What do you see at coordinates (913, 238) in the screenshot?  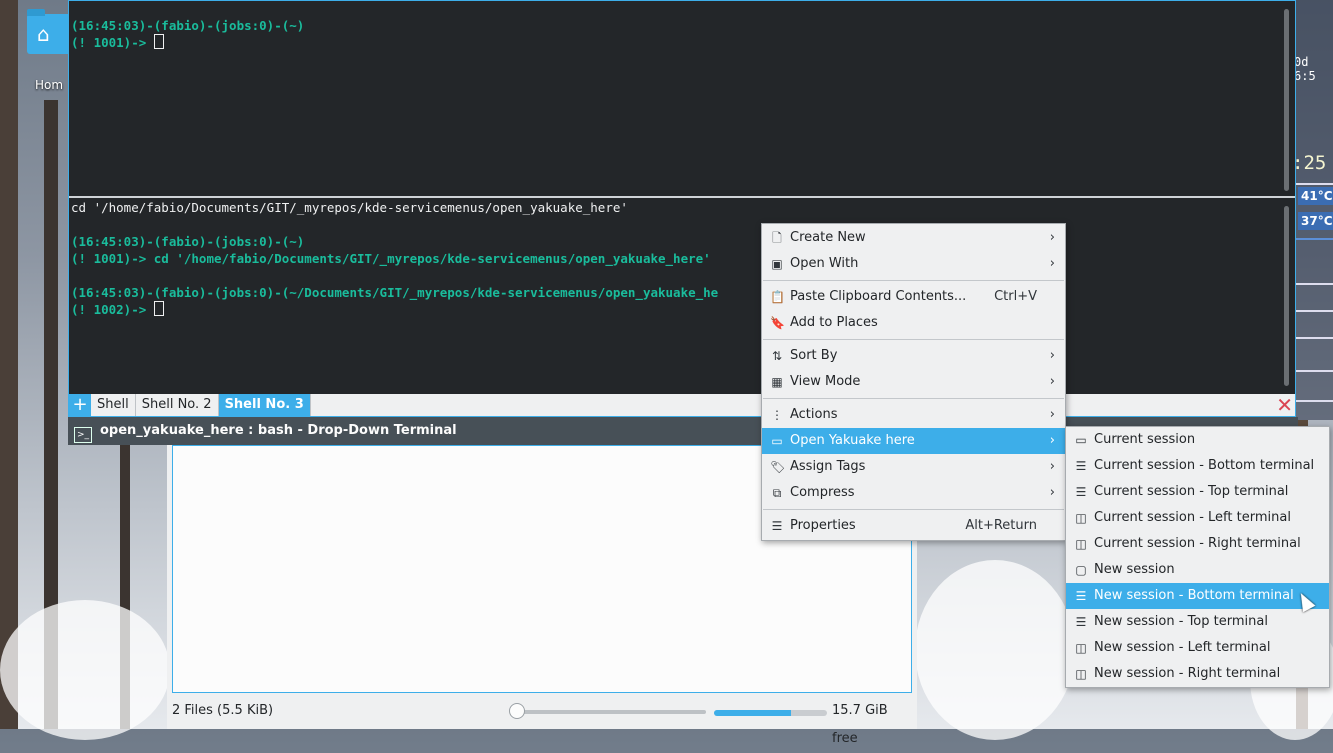 I see `menu-create-new: 🗋 Create New ›` at bounding box center [913, 238].